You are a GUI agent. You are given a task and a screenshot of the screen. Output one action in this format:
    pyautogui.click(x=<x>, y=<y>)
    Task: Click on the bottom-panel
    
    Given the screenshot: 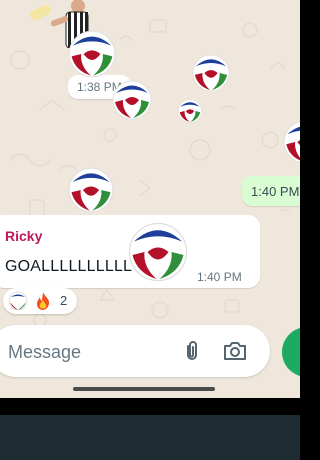 What is the action you would take?
    pyautogui.click(x=150, y=437)
    